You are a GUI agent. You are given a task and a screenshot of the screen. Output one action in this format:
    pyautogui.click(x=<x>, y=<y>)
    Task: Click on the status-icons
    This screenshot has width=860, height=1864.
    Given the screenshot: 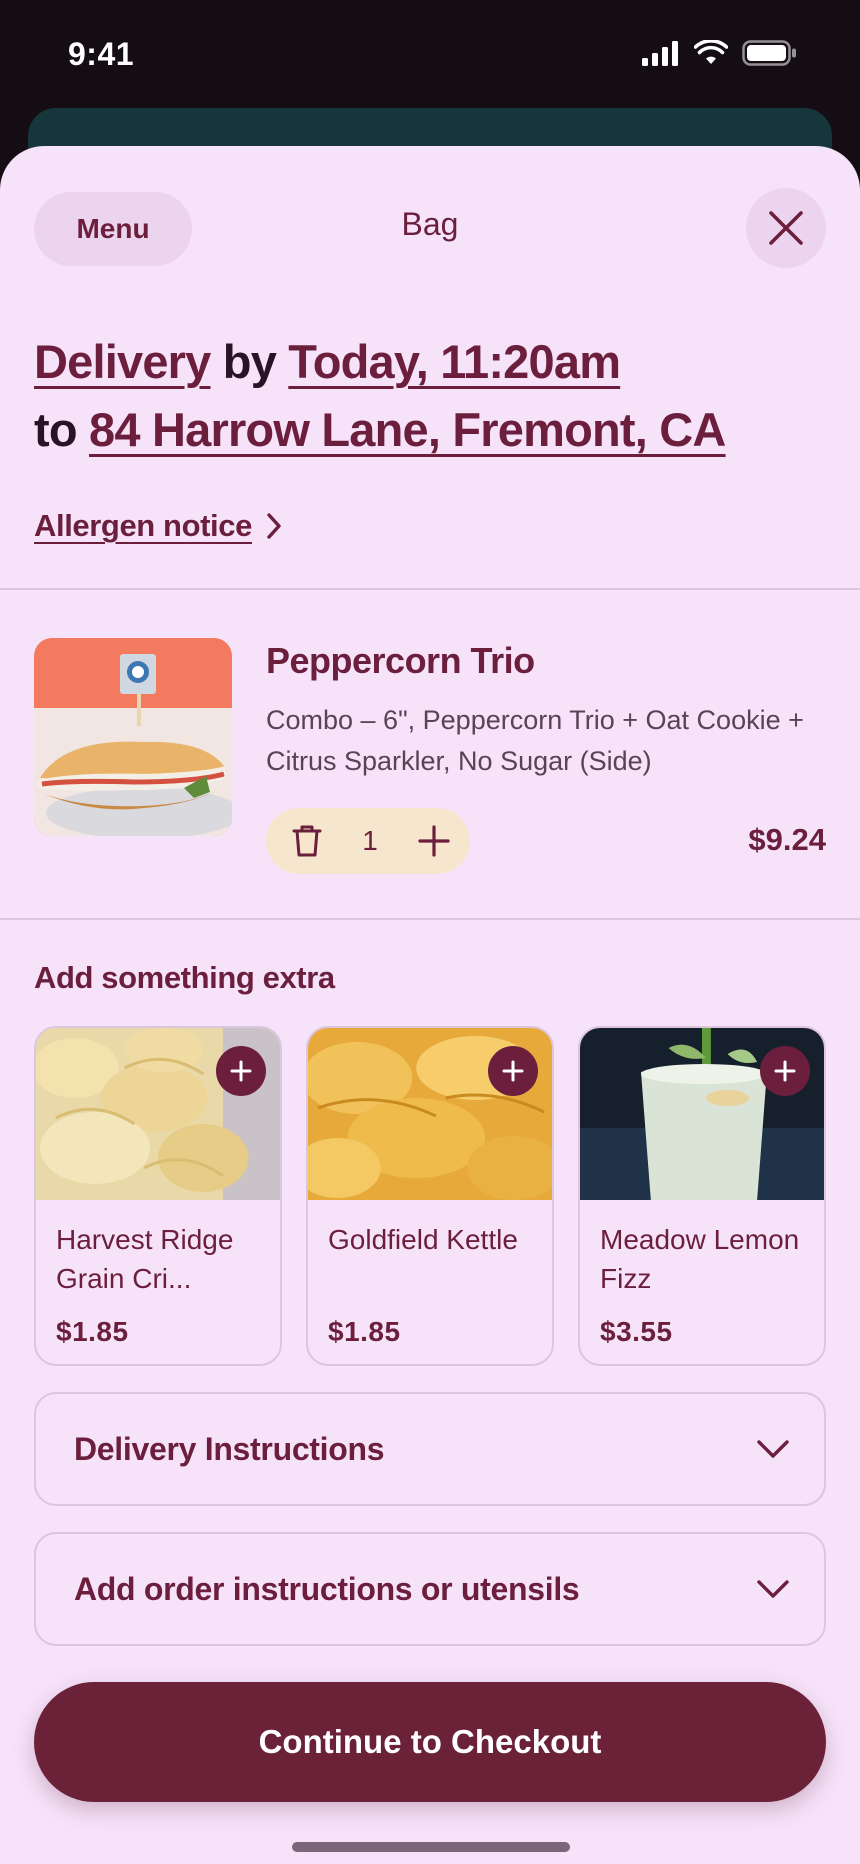 What is the action you would take?
    pyautogui.click(x=720, y=53)
    